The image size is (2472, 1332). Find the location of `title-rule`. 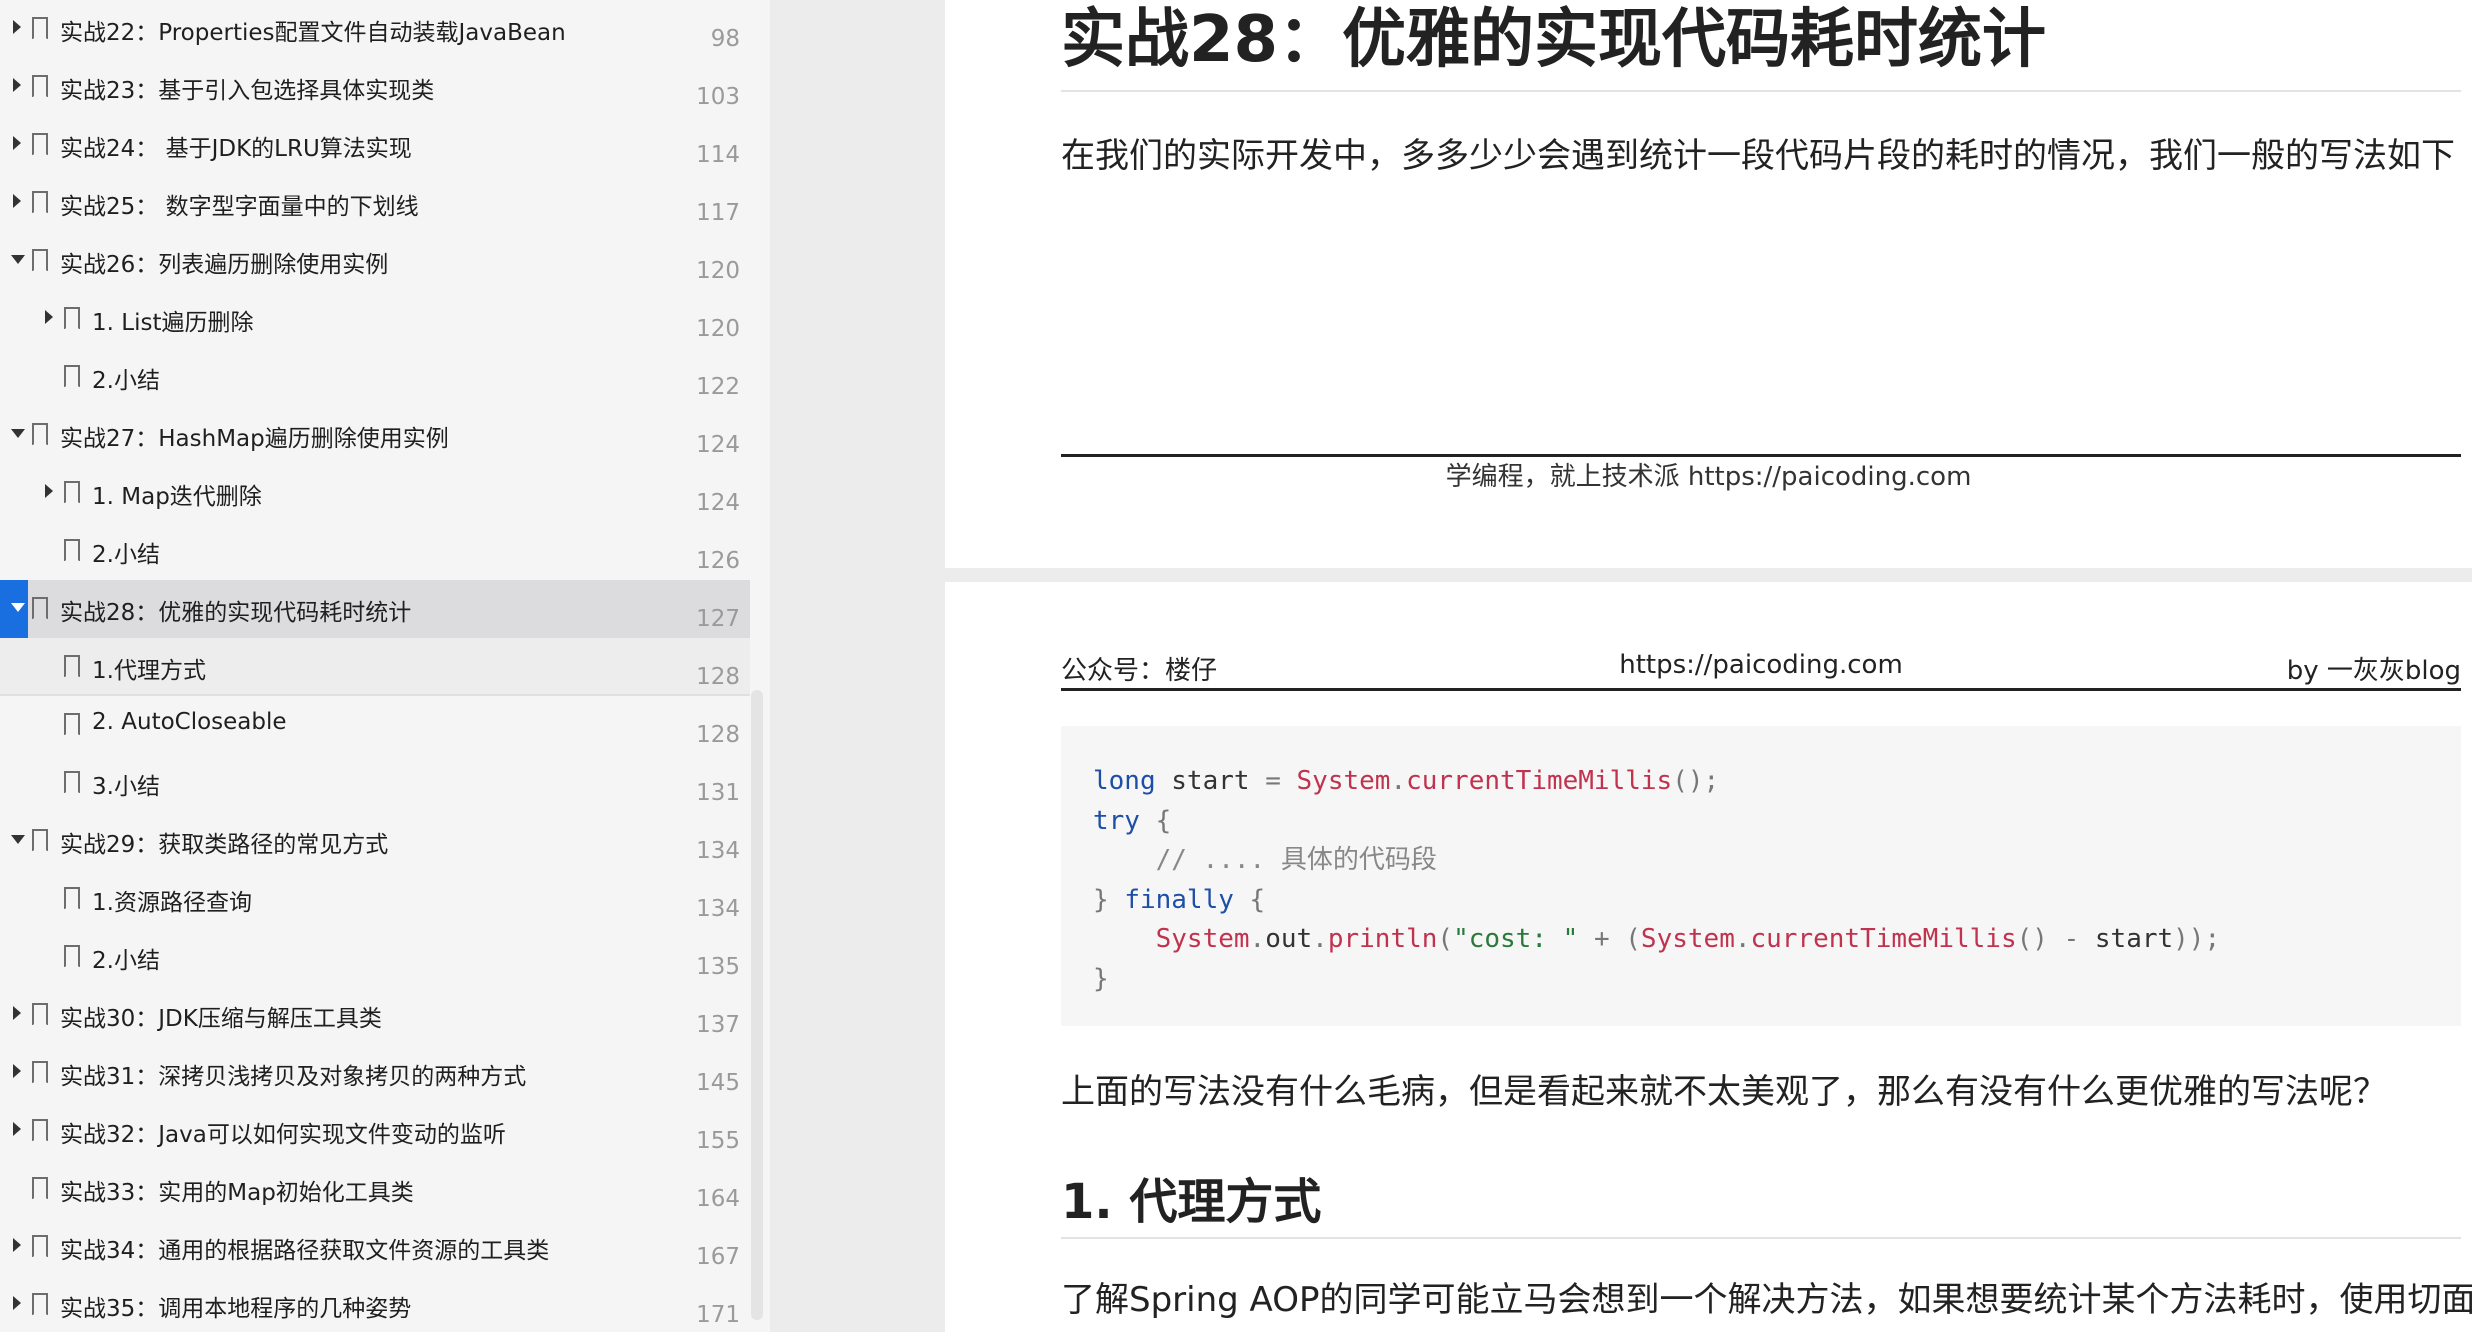

title-rule is located at coordinates (1761, 91).